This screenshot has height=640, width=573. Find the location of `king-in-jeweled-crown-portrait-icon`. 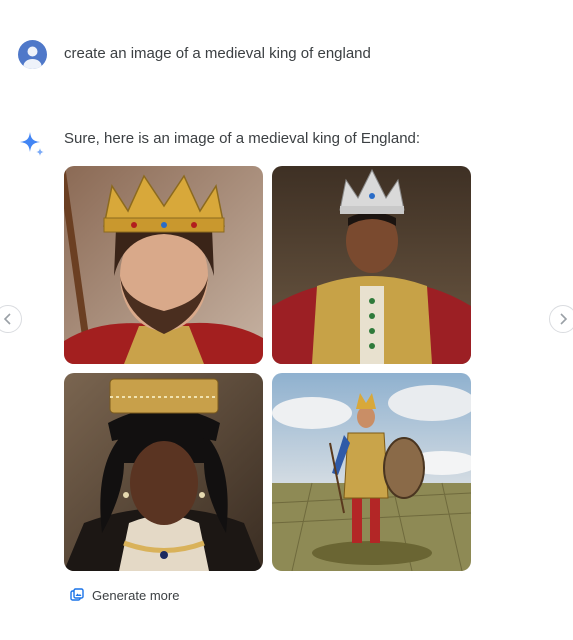

king-in-jeweled-crown-portrait-icon is located at coordinates (371, 265).